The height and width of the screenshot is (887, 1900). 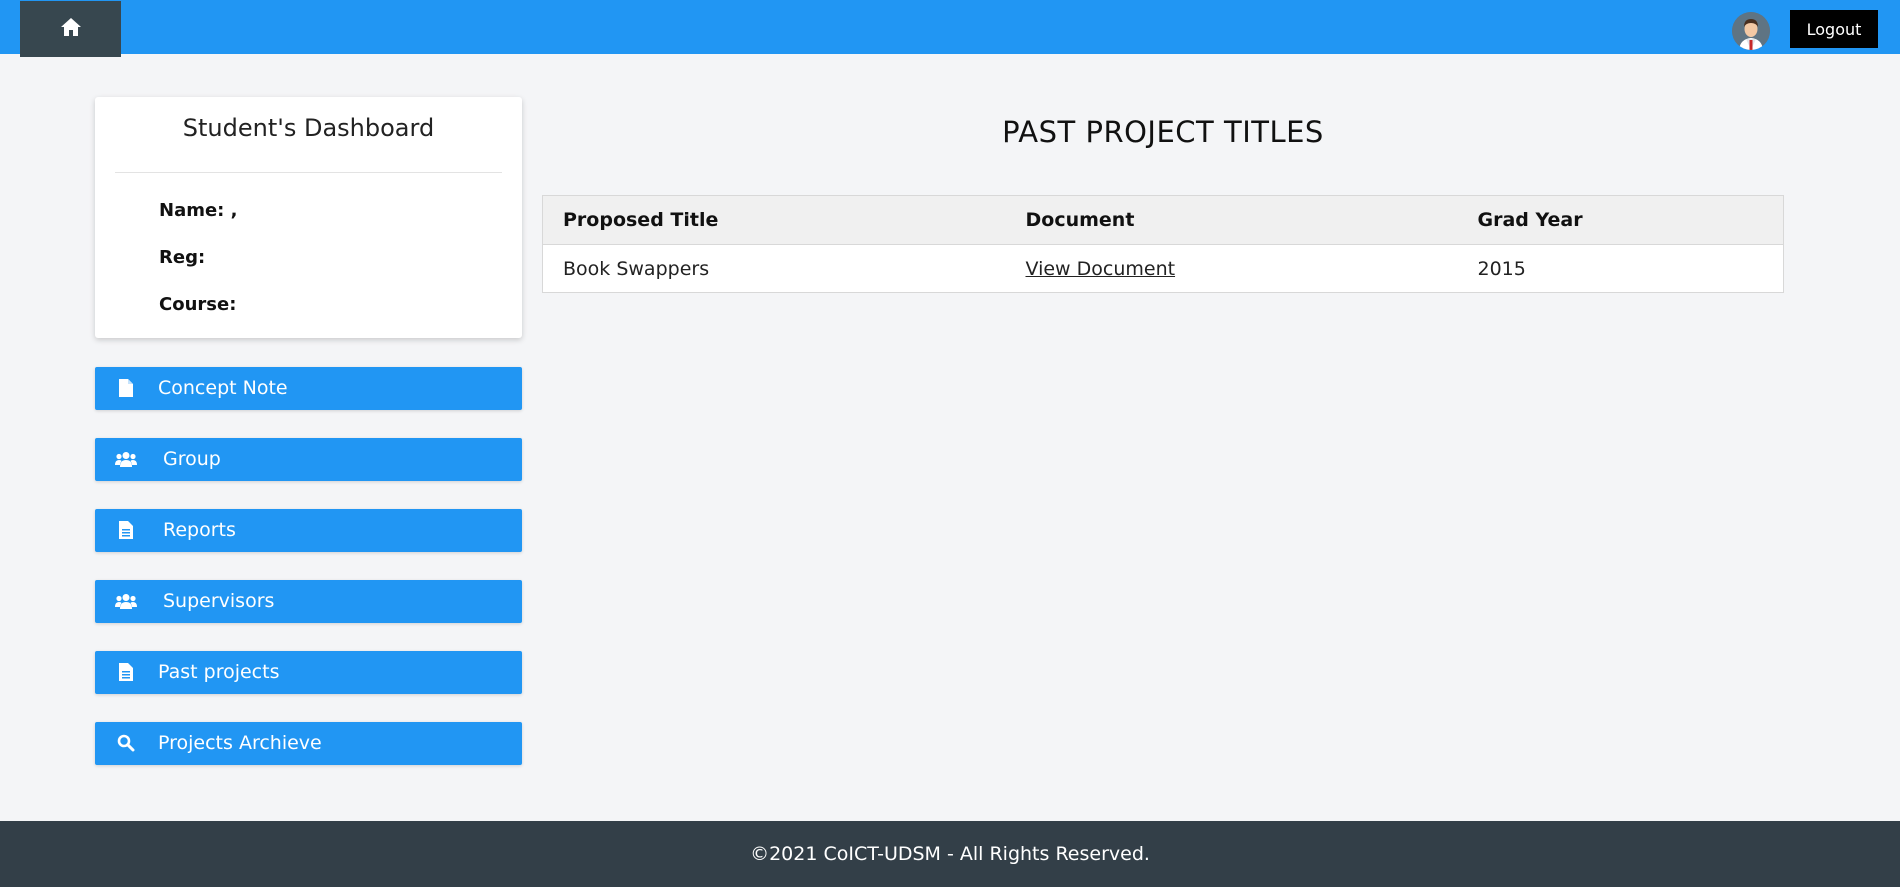 What do you see at coordinates (636, 268) in the screenshot?
I see `project-title-cell: Book Swappers` at bounding box center [636, 268].